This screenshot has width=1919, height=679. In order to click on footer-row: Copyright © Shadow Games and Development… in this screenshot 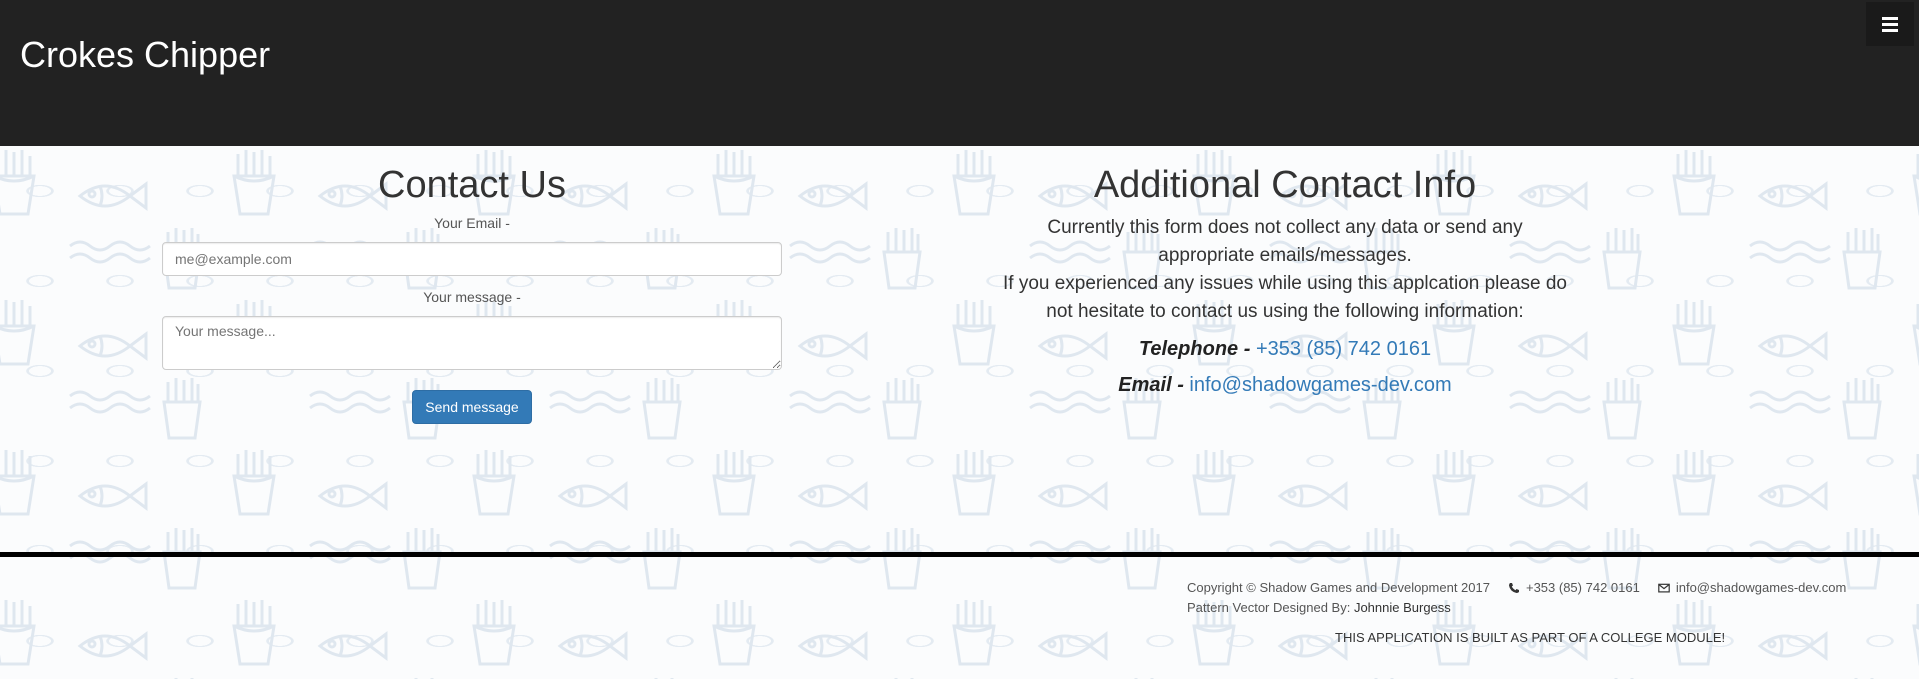, I will do `click(1547, 588)`.